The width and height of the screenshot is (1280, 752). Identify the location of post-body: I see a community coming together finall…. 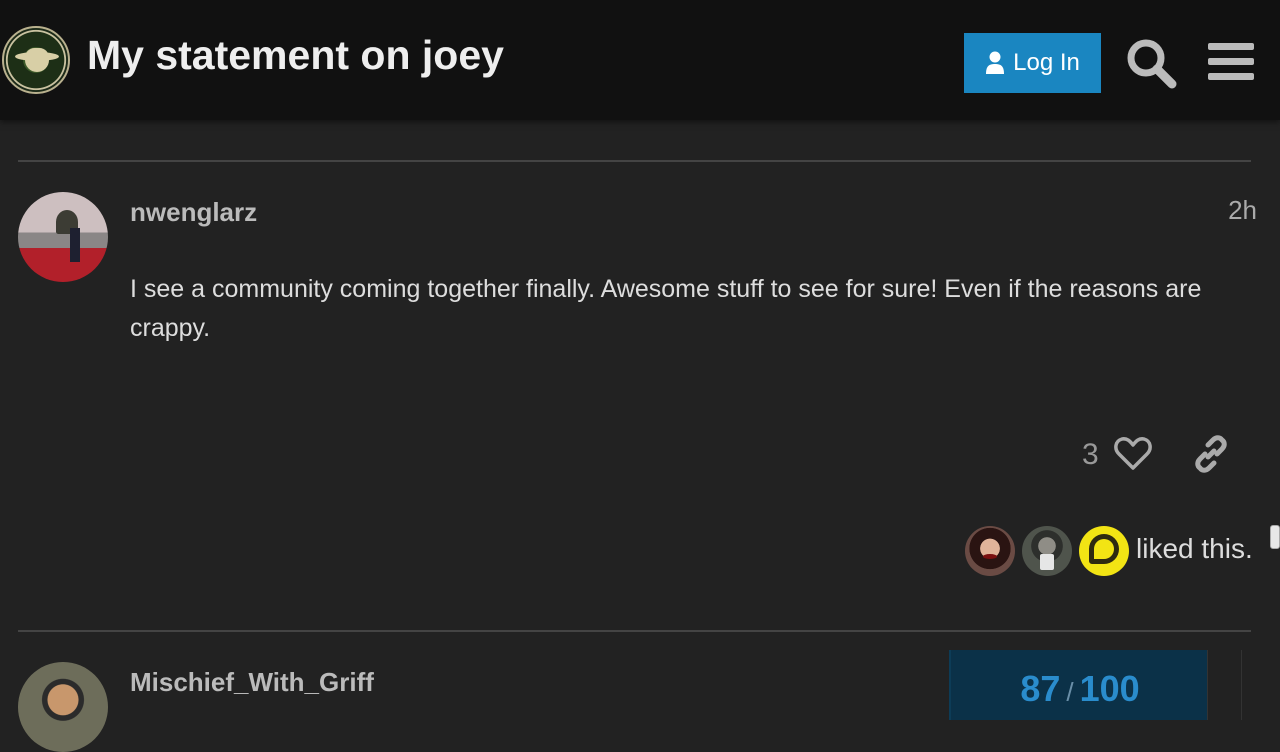
(666, 308).